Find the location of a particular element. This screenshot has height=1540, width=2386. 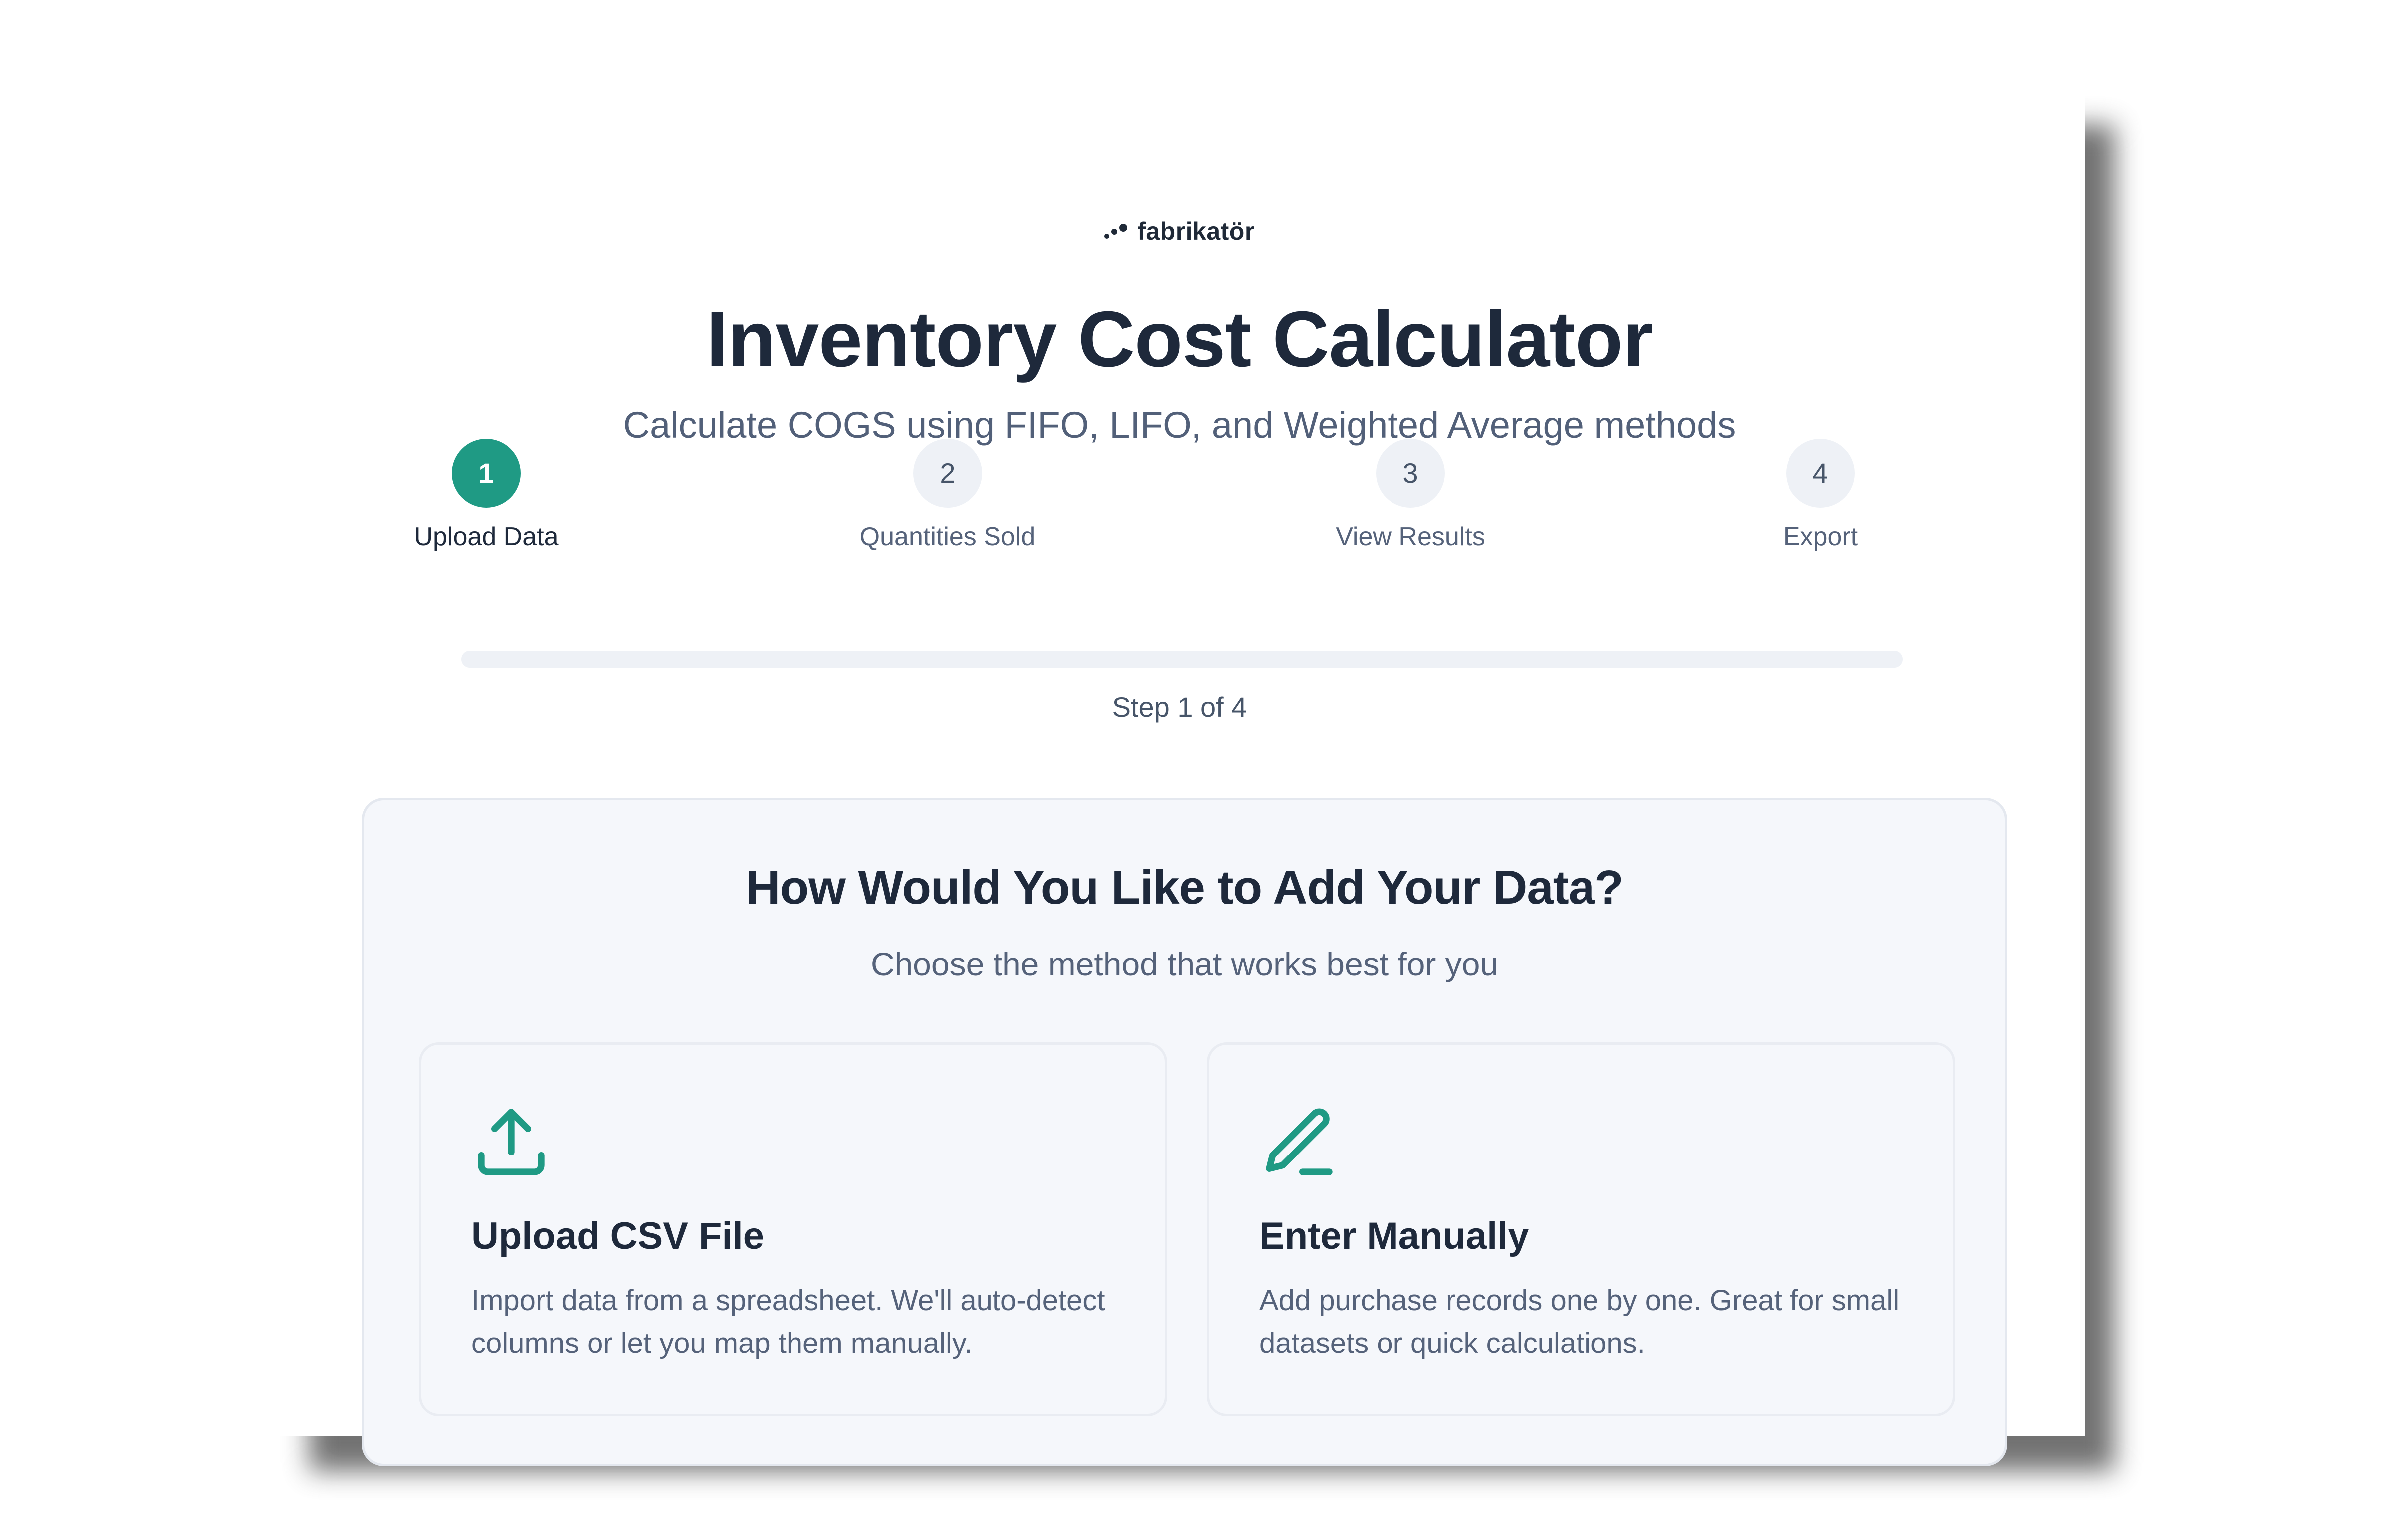

step-label: Export is located at coordinates (1820, 536).